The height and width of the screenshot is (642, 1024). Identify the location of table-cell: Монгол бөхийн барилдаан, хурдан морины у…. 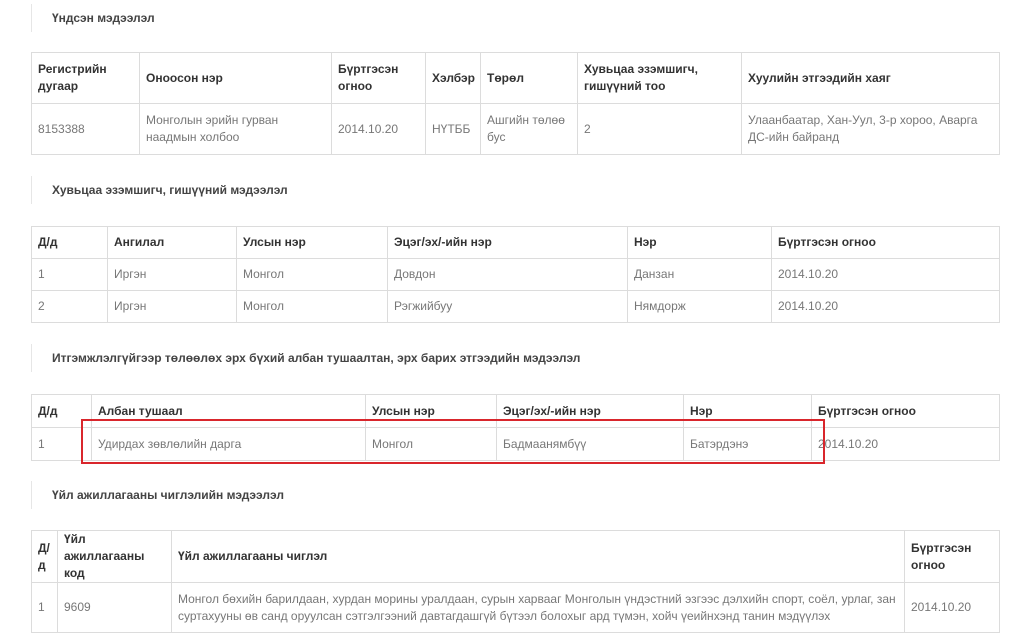
(538, 607).